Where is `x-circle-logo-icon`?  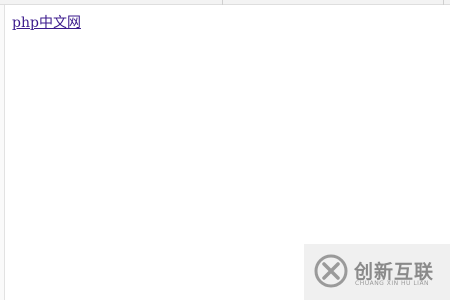 x-circle-logo-icon is located at coordinates (331, 271).